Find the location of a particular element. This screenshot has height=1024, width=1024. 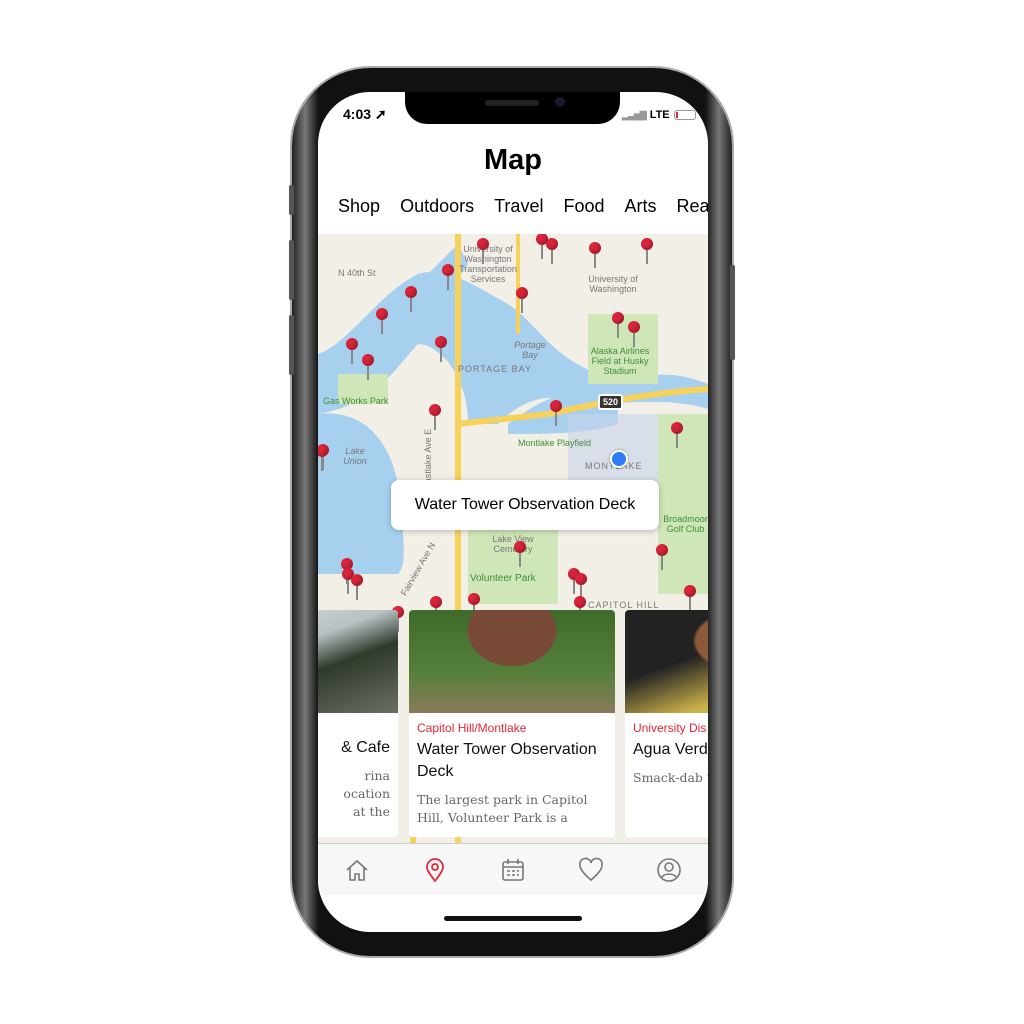

map-callout: Water Tower Observation Deck is located at coordinates (525, 505).